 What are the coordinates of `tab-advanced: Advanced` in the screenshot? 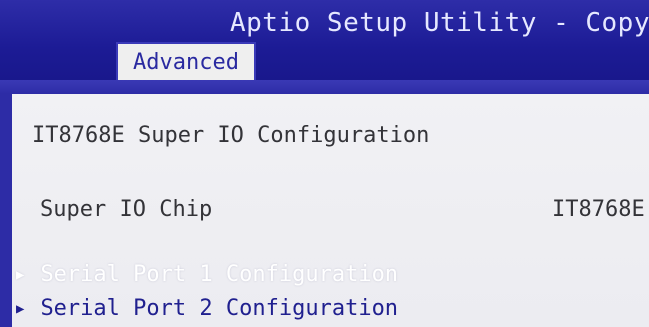 It's located at (186, 61).